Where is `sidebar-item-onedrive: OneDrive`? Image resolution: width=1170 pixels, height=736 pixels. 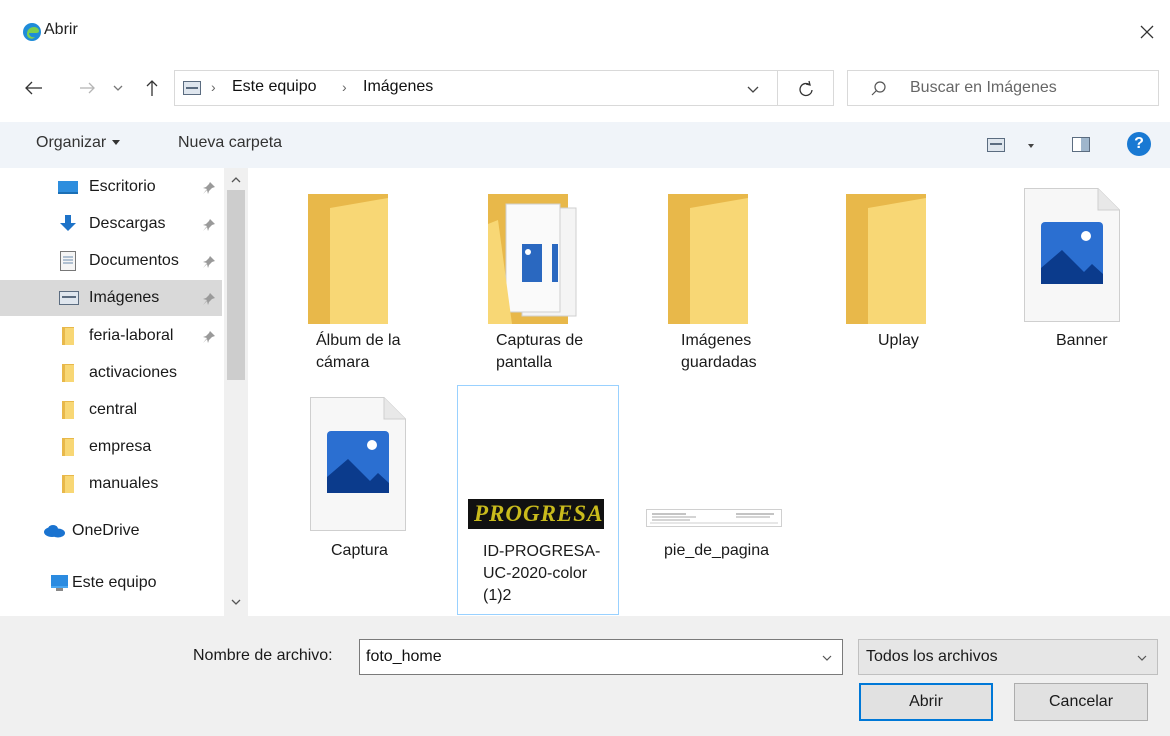
sidebar-item-onedrive: OneDrive is located at coordinates (111, 531).